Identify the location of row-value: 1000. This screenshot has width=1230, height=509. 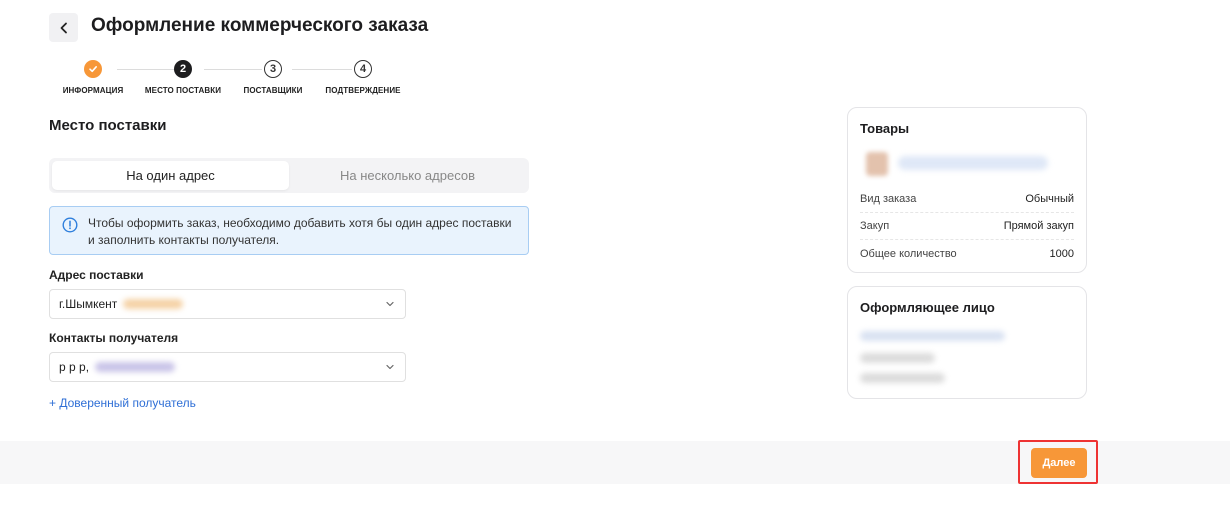
(1061, 253).